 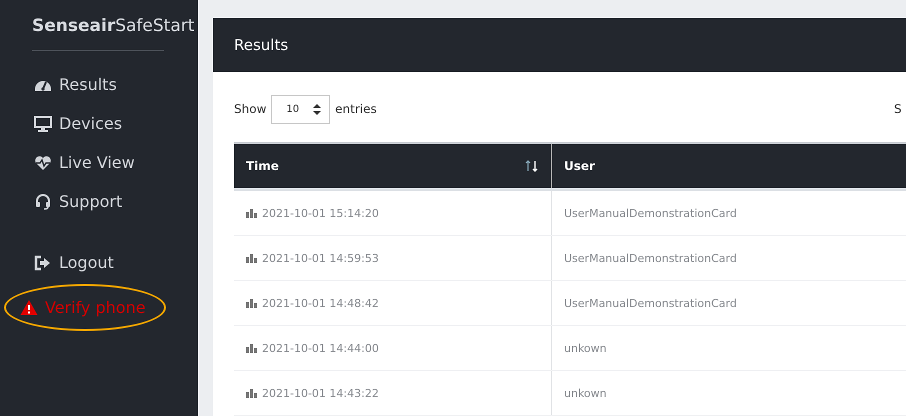 What do you see at coordinates (356, 109) in the screenshot?
I see `entries-label: entries` at bounding box center [356, 109].